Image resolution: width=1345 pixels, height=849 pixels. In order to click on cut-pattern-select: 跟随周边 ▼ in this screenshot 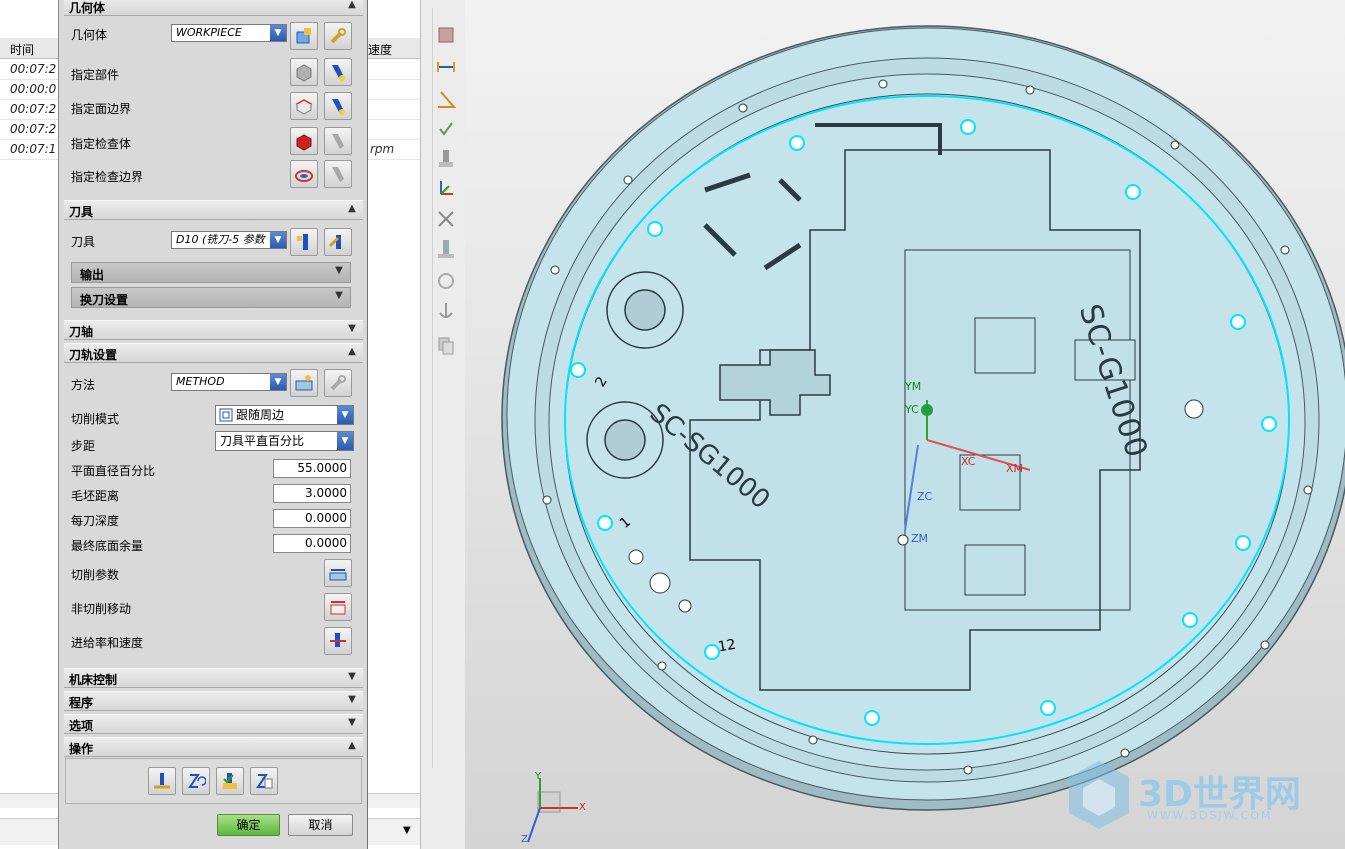, I will do `click(284, 415)`.